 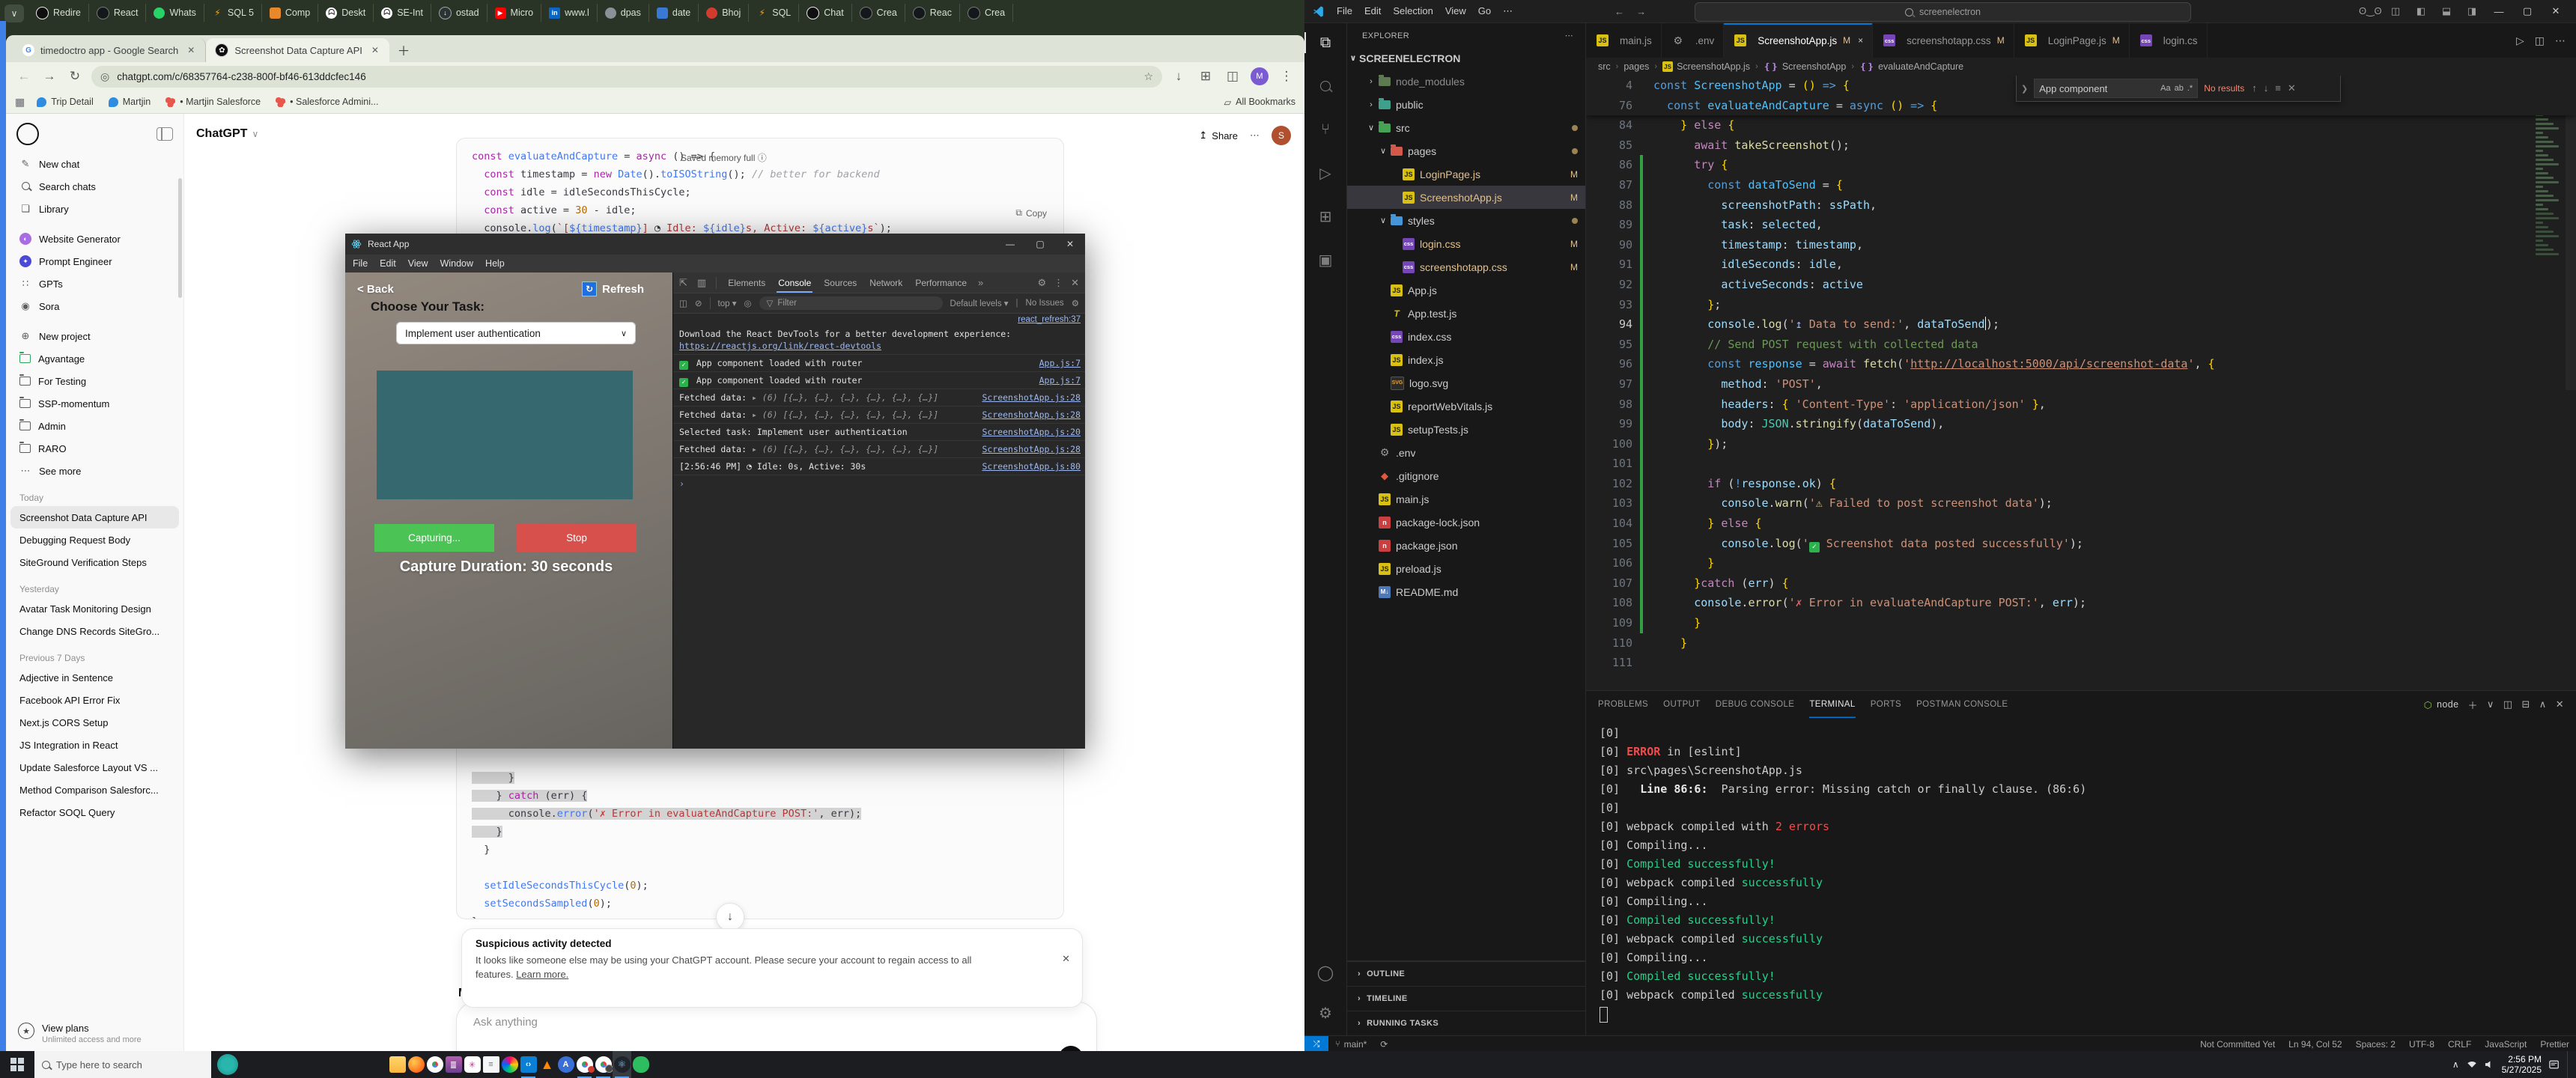 What do you see at coordinates (403, 49) in the screenshot?
I see `new-tab-button: ＋` at bounding box center [403, 49].